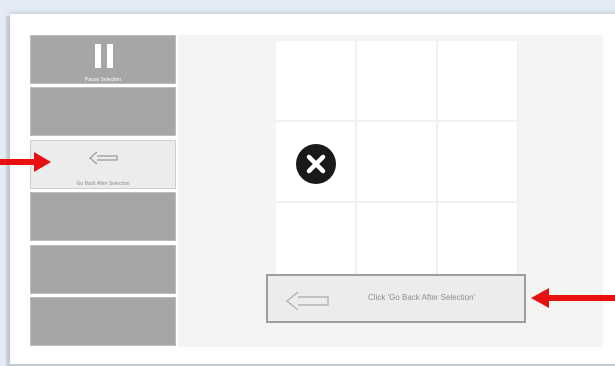 This screenshot has height=366, width=615. Describe the element at coordinates (103, 184) in the screenshot. I see `go-back-after-selection-label: Go Back After Selection` at that location.